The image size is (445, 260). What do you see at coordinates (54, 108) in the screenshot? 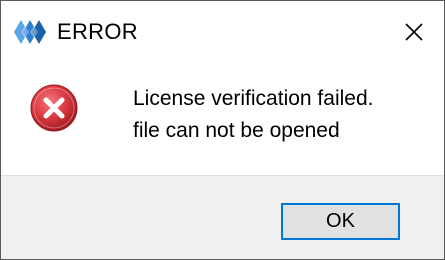
I see `error-icon` at bounding box center [54, 108].